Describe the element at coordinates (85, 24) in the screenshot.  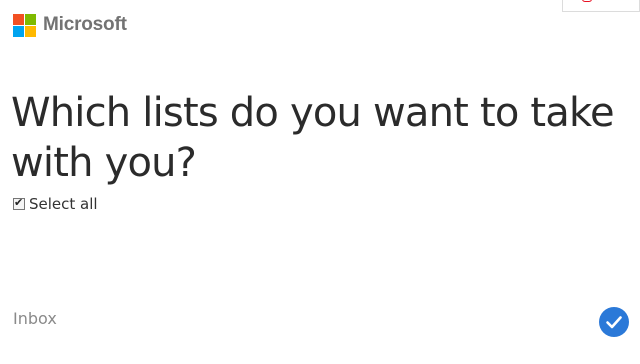
I see `brand-name: Microsoft` at that location.